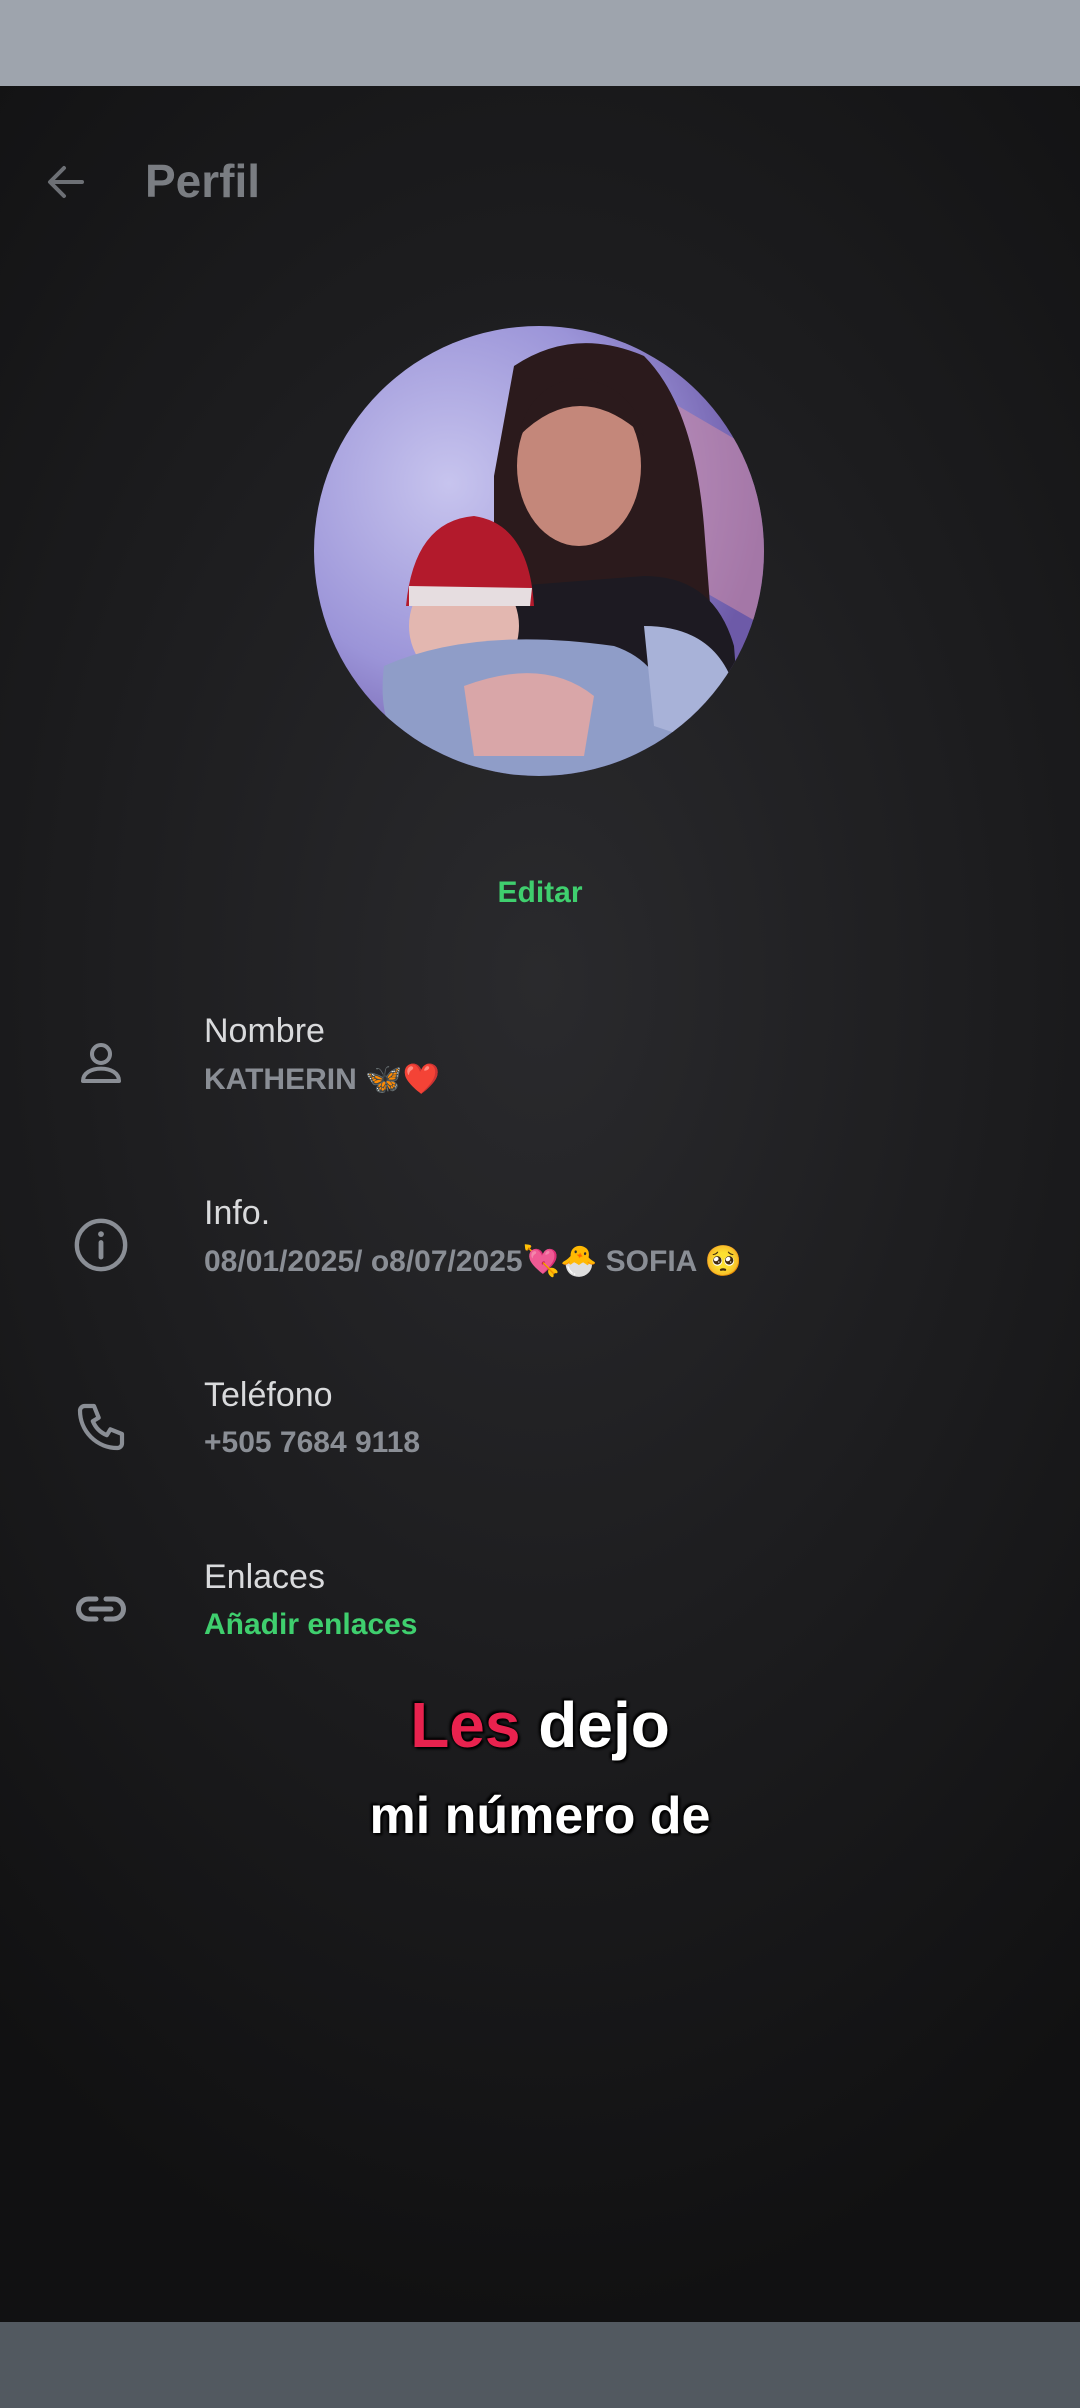  I want to click on profile-photo, so click(539, 551).